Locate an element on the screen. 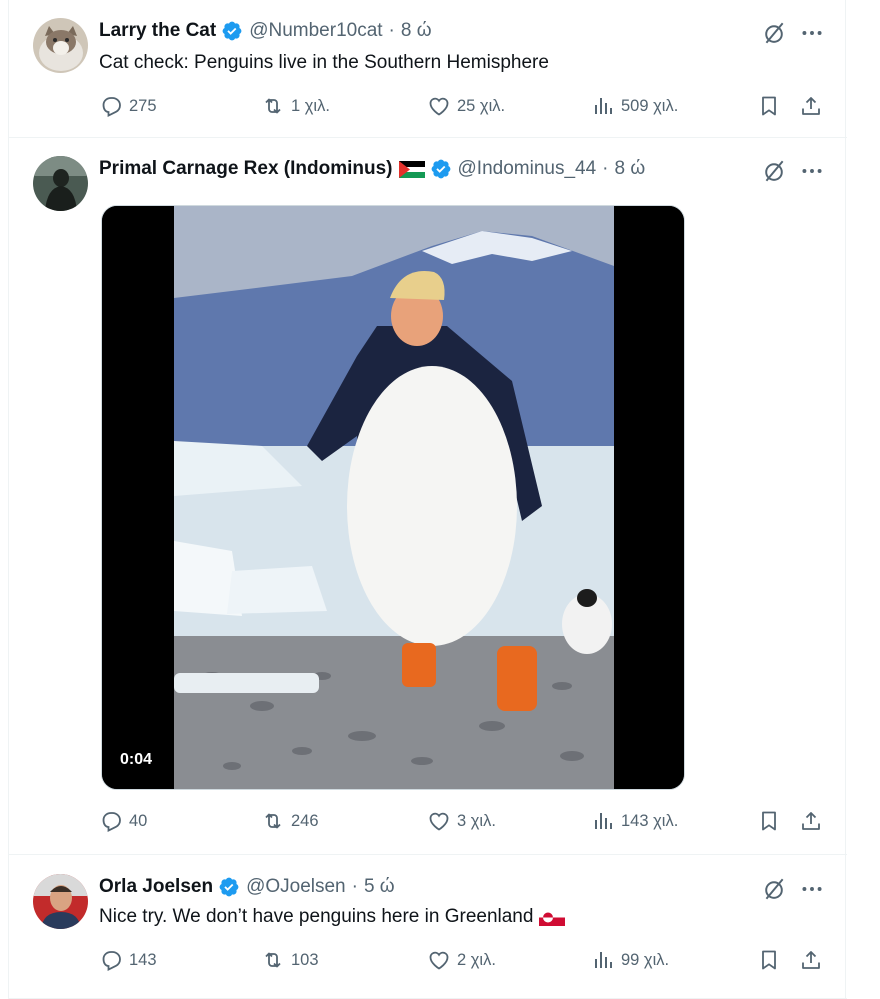 This screenshot has height=999, width=880. tweet-actions: 275 1 χιλ. 25 χιλ. 509 χιλ. is located at coordinates (469, 109).